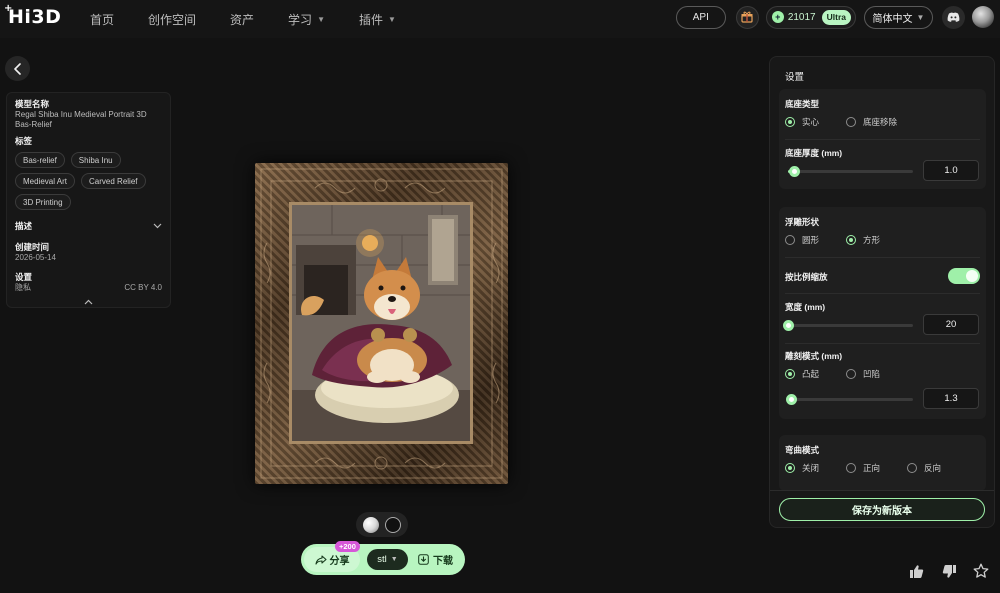  What do you see at coordinates (157, 226) in the screenshot?
I see `chevron-down-icon` at bounding box center [157, 226].